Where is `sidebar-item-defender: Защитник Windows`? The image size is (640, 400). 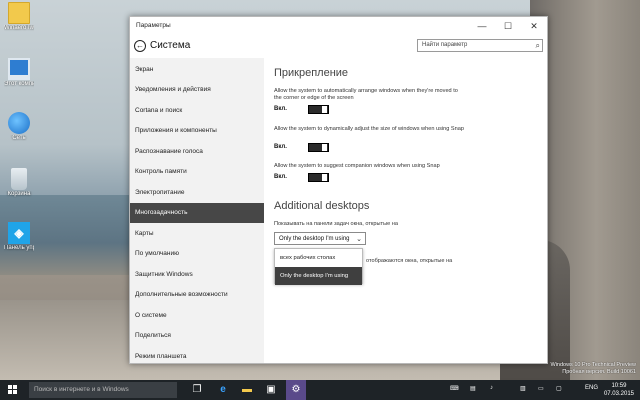
sidebar-item-defender: Защитник Windows is located at coordinates (197, 275).